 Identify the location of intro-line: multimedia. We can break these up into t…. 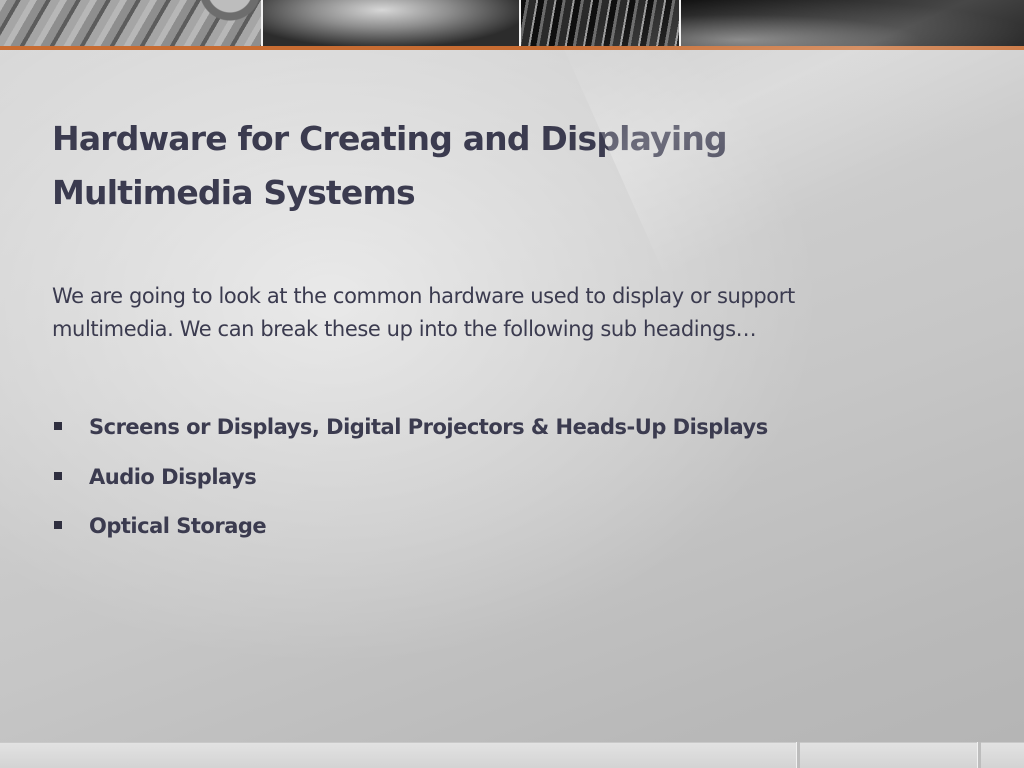
(404, 329).